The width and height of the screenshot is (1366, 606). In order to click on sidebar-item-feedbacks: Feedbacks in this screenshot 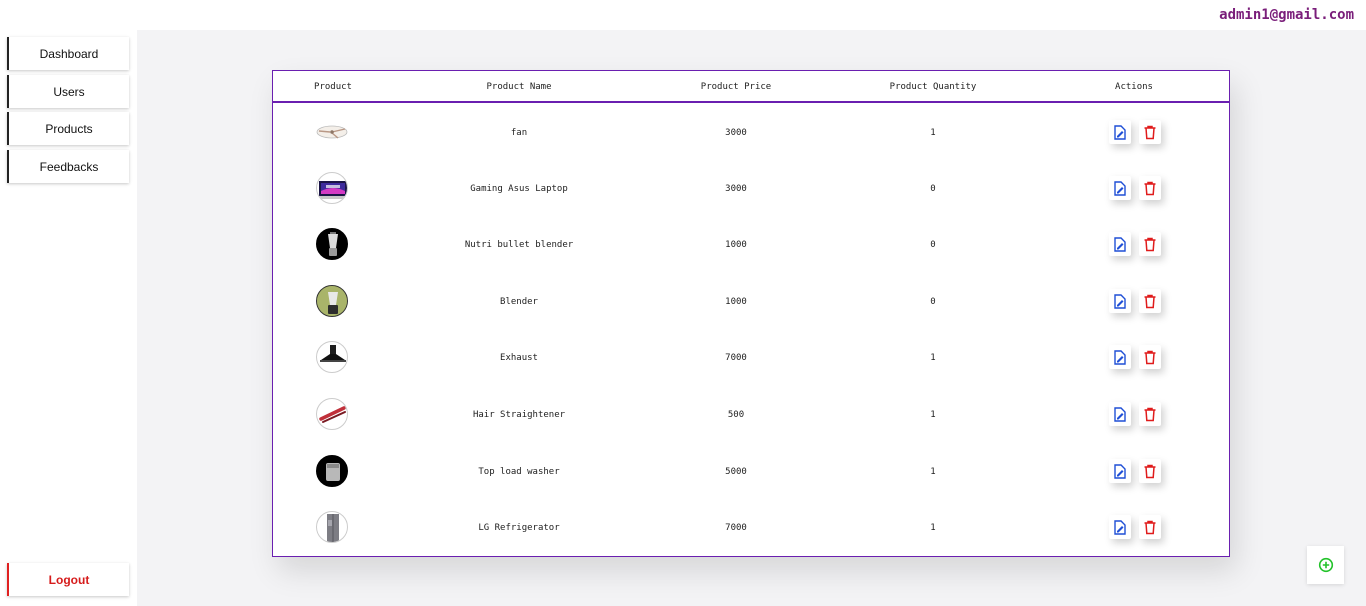, I will do `click(68, 166)`.